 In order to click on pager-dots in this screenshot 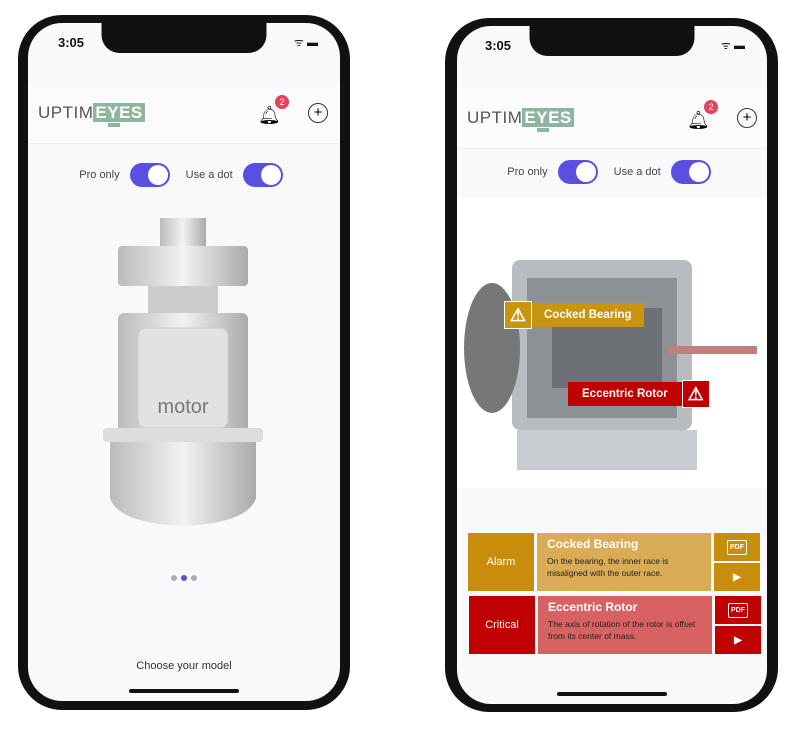, I will do `click(184, 577)`.